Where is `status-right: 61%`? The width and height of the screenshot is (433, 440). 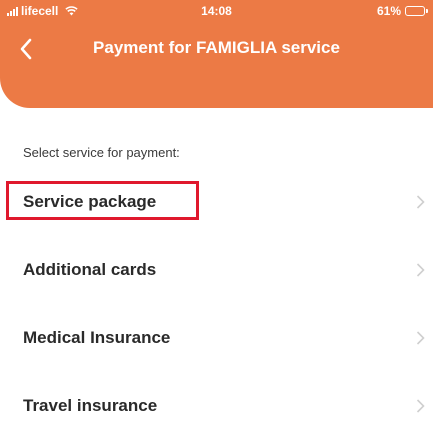
status-right: 61% is located at coordinates (402, 11).